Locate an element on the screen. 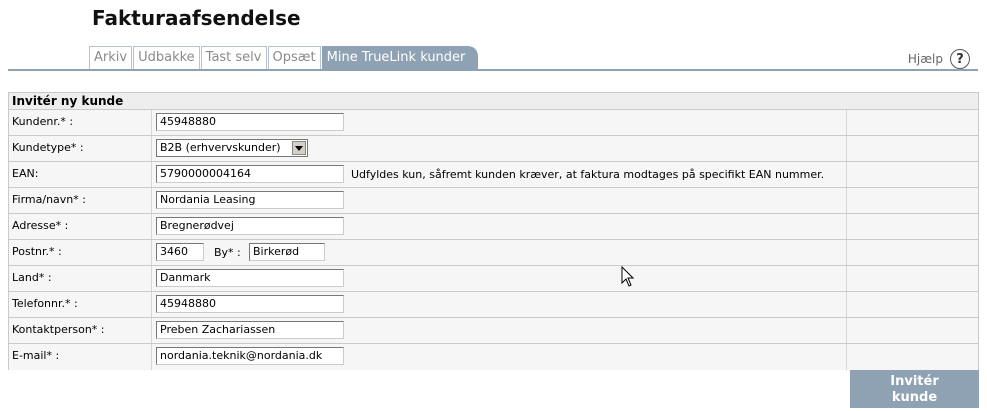  invite-button-line1: Invitér is located at coordinates (914, 381).